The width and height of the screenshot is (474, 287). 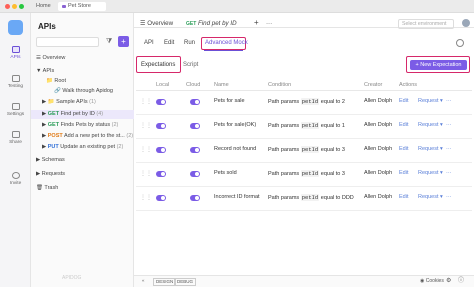 I want to click on tree-overview: ☰ Overview, so click(x=50, y=58).